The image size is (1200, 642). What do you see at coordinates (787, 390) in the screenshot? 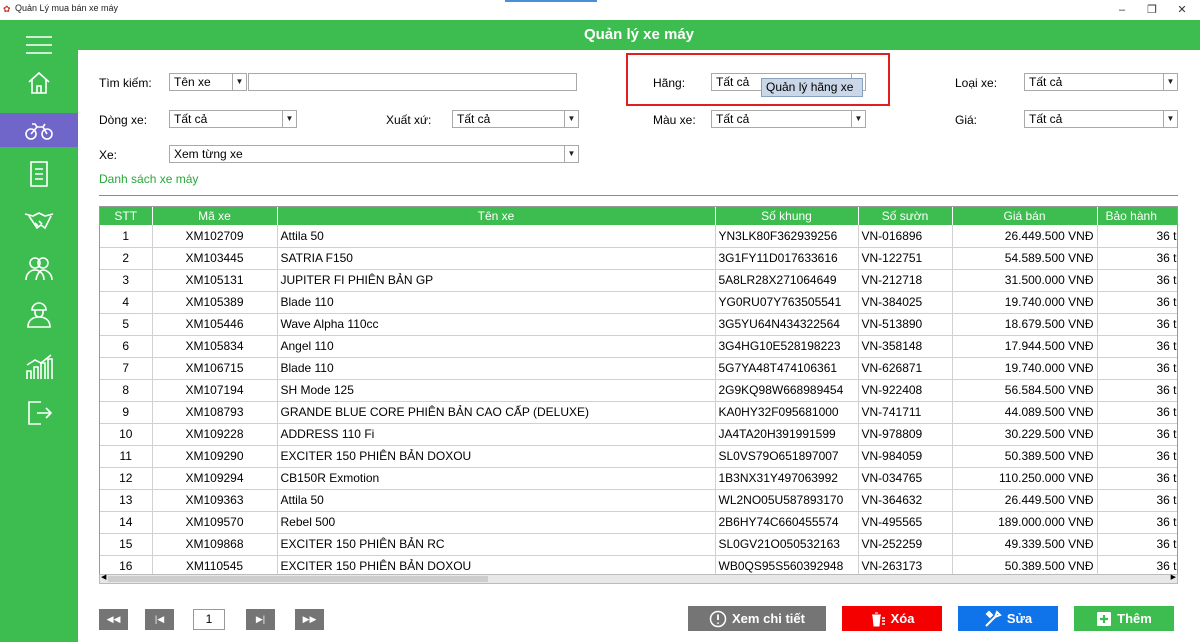
I see `table-cell: 2G9KQ98W668989454` at bounding box center [787, 390].